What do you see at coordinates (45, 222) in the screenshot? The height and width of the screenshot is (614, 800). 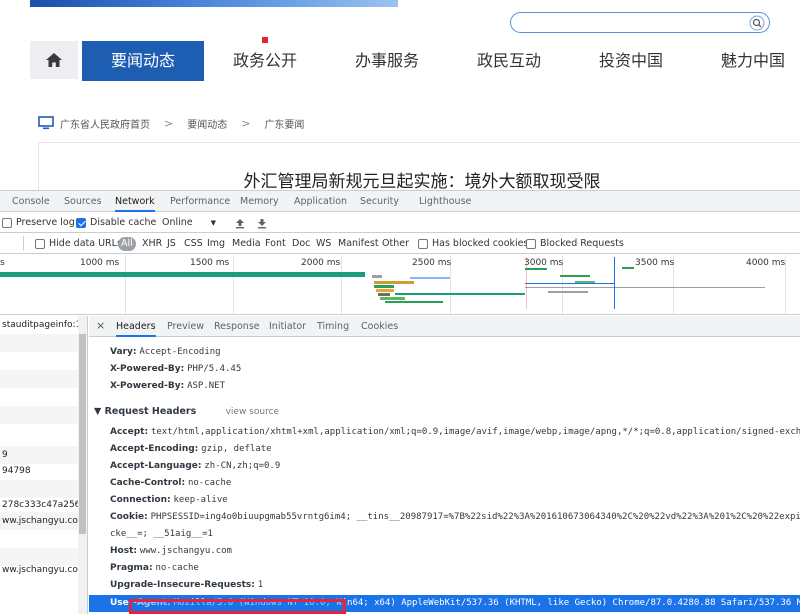 I see `preserve-log-label: Preserve log` at bounding box center [45, 222].